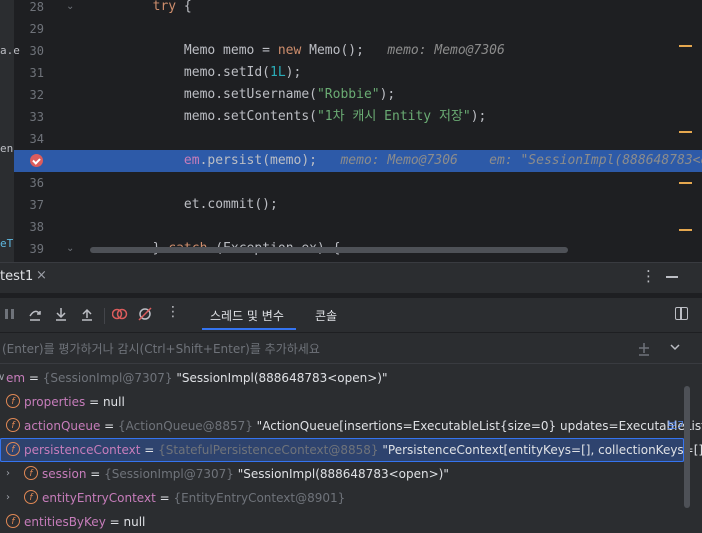 Image resolution: width=702 pixels, height=533 pixels. Describe the element at coordinates (7, 148) in the screenshot. I see `strip-text: en` at that location.